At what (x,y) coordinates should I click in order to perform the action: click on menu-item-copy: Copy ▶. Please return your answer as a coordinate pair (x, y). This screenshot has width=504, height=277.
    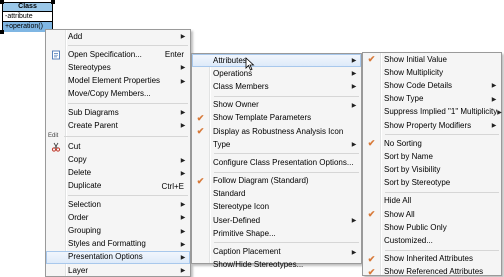
    Looking at the image, I should click on (118, 160).